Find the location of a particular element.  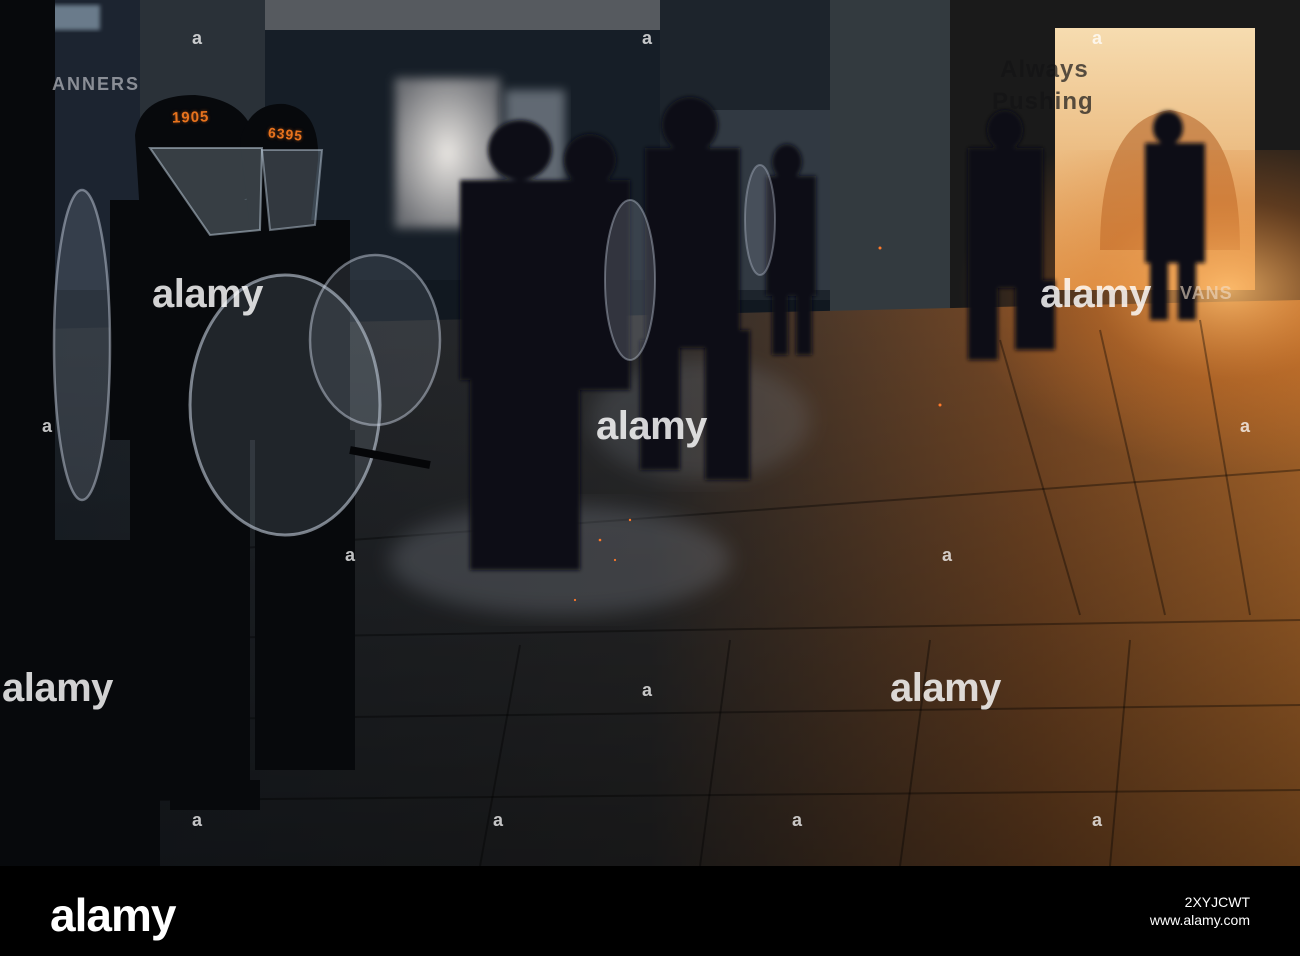

watermark-dot-10: a is located at coordinates (498, 820).